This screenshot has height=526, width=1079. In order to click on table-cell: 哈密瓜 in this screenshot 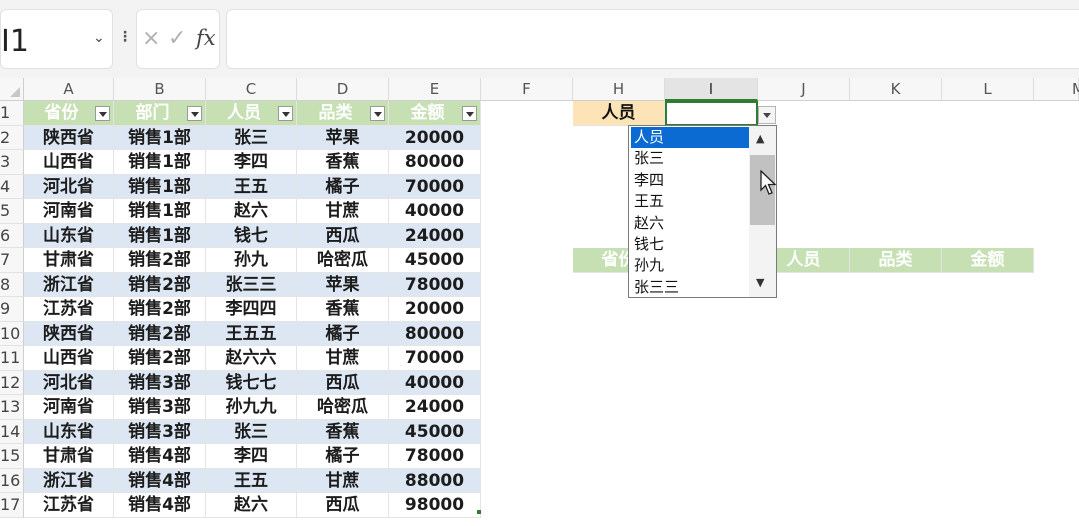, I will do `click(343, 407)`.